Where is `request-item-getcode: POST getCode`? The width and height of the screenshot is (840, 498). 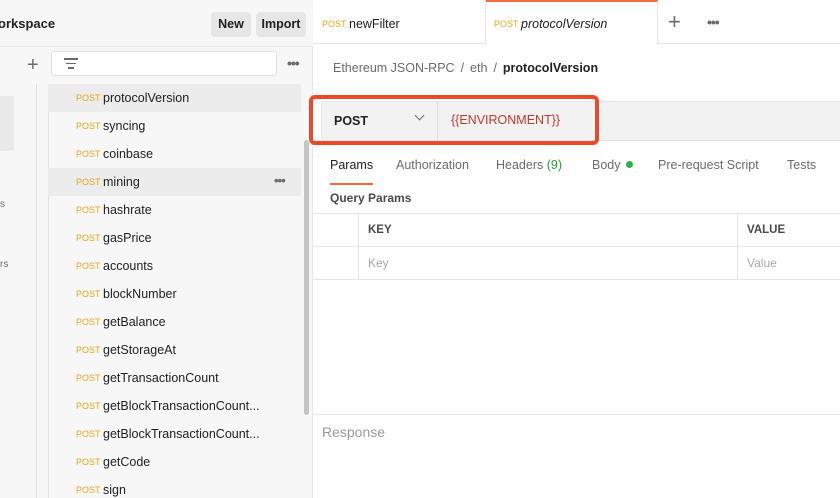 request-item-getcode: POST getCode is located at coordinates (156, 462).